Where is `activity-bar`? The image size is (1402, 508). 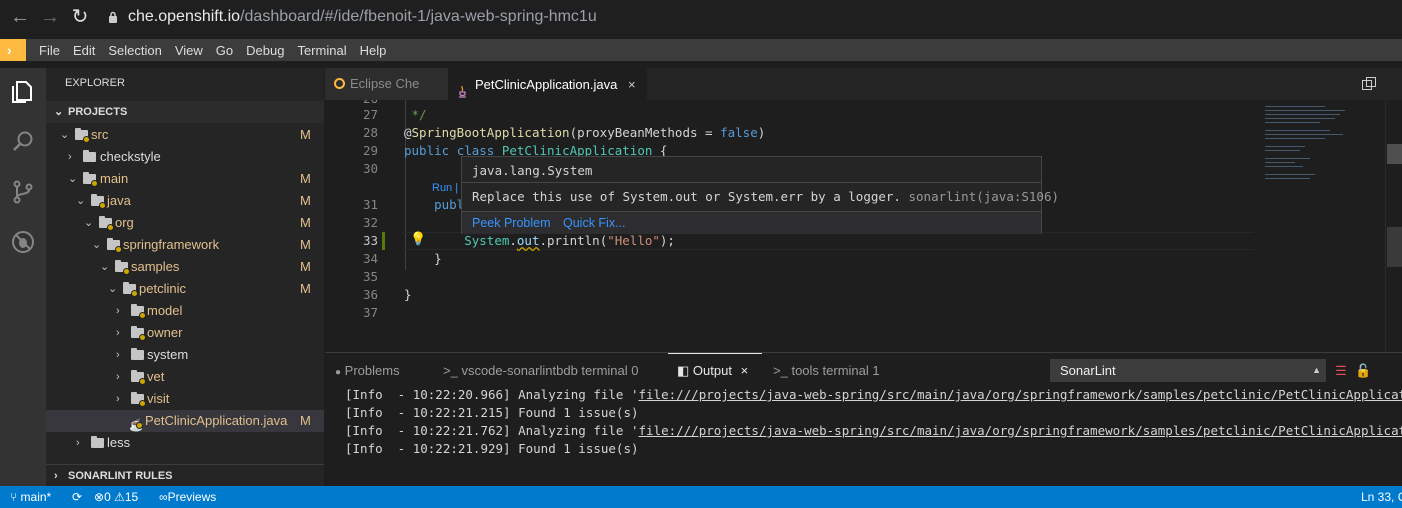 activity-bar is located at coordinates (23, 277).